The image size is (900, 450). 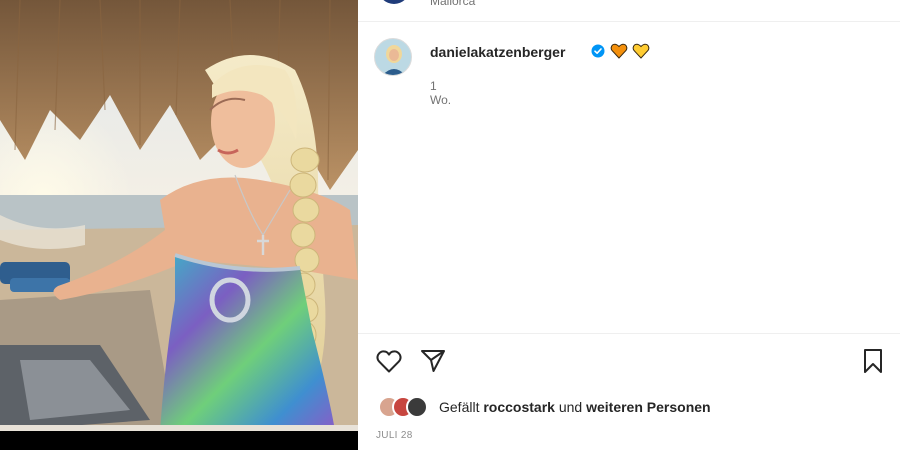 I want to click on divider, so click(x=629, y=333).